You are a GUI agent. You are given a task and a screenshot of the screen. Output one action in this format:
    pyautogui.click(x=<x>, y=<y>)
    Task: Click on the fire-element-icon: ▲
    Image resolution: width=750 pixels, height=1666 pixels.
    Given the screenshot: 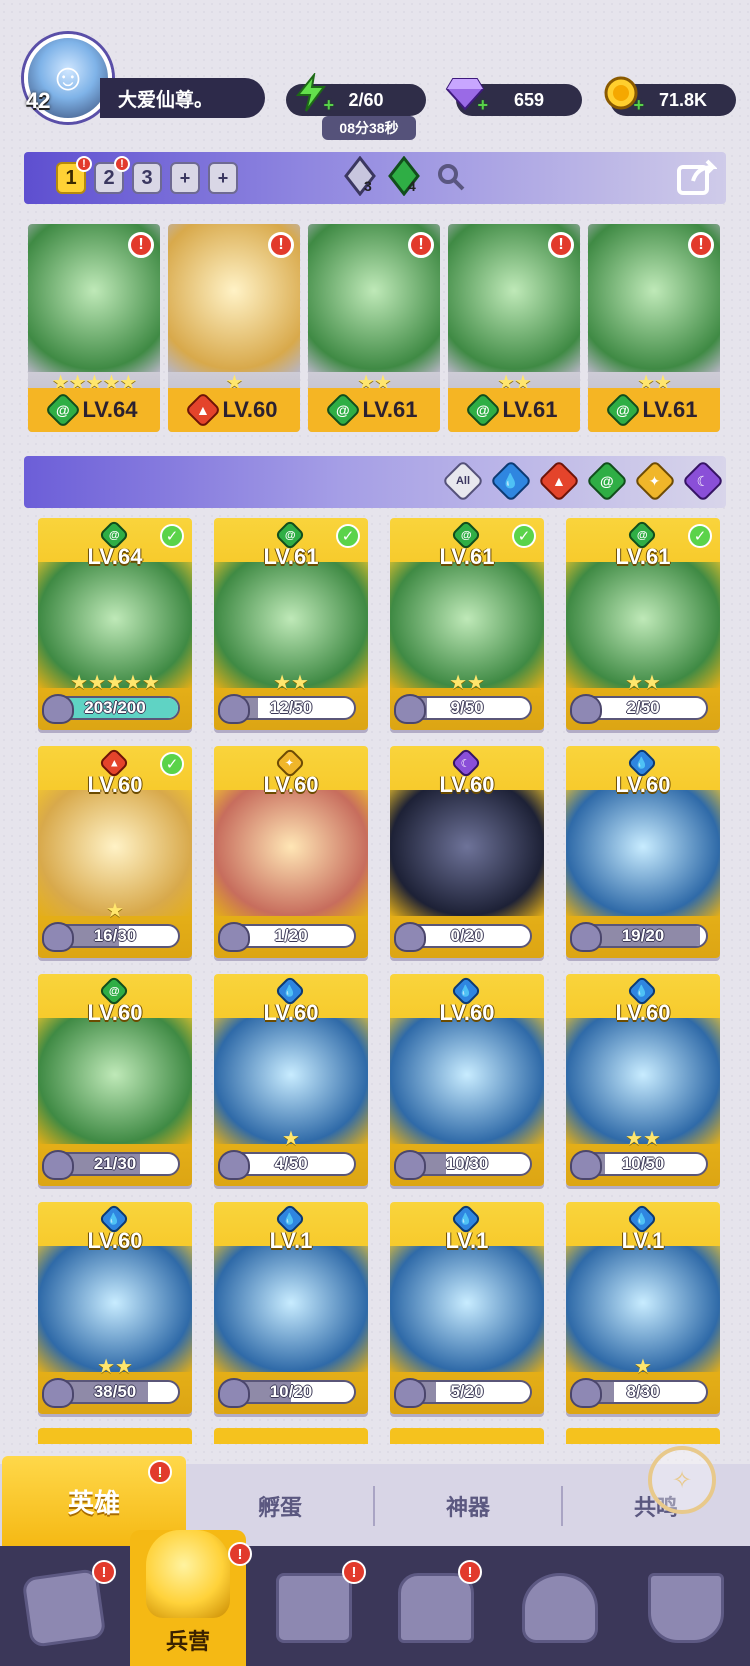 What is the action you would take?
    pyautogui.click(x=559, y=481)
    